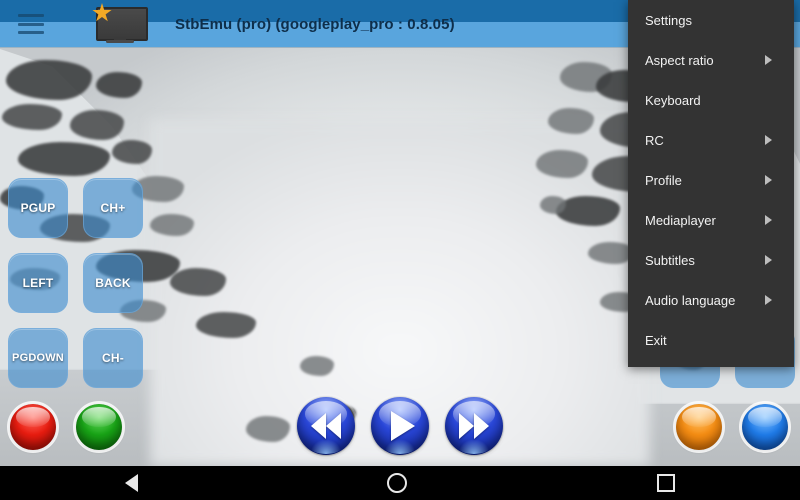 This screenshot has width=800, height=500. I want to click on rc-button-label: LEFT, so click(38, 283).